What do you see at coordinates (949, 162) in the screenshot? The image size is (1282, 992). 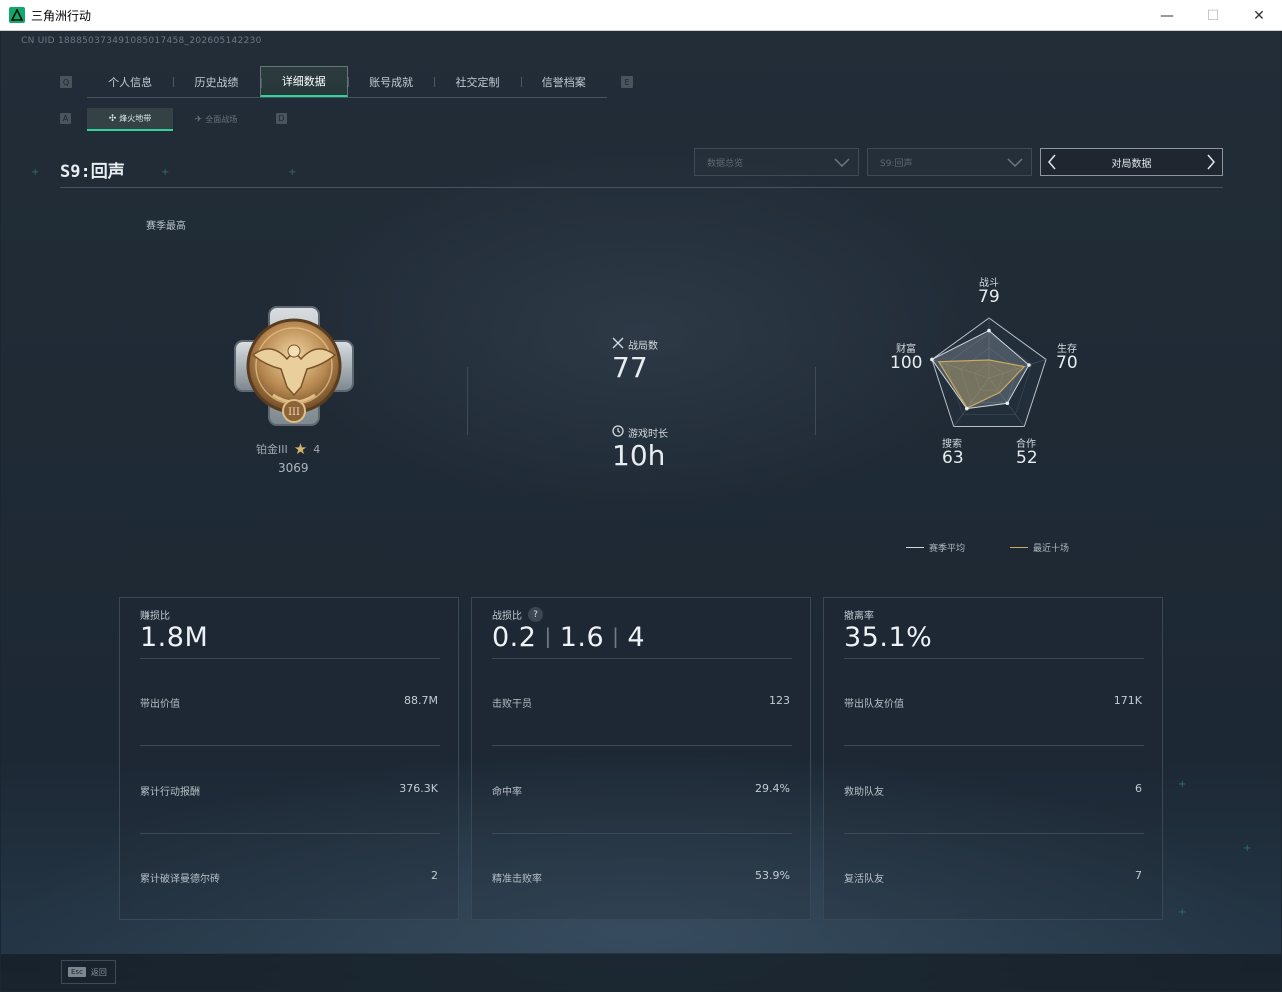 I see `season-select: S9:回声` at bounding box center [949, 162].